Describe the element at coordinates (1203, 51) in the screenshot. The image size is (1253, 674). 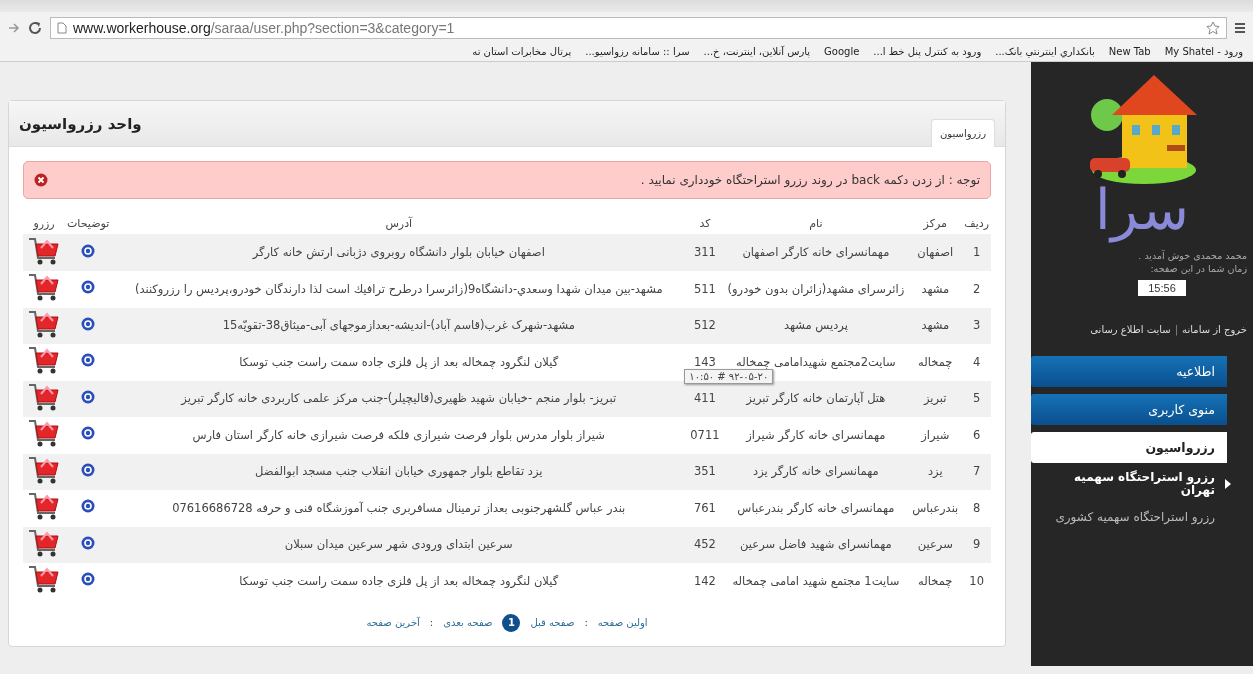
I see `bookmark: ورود - My Shatel` at that location.